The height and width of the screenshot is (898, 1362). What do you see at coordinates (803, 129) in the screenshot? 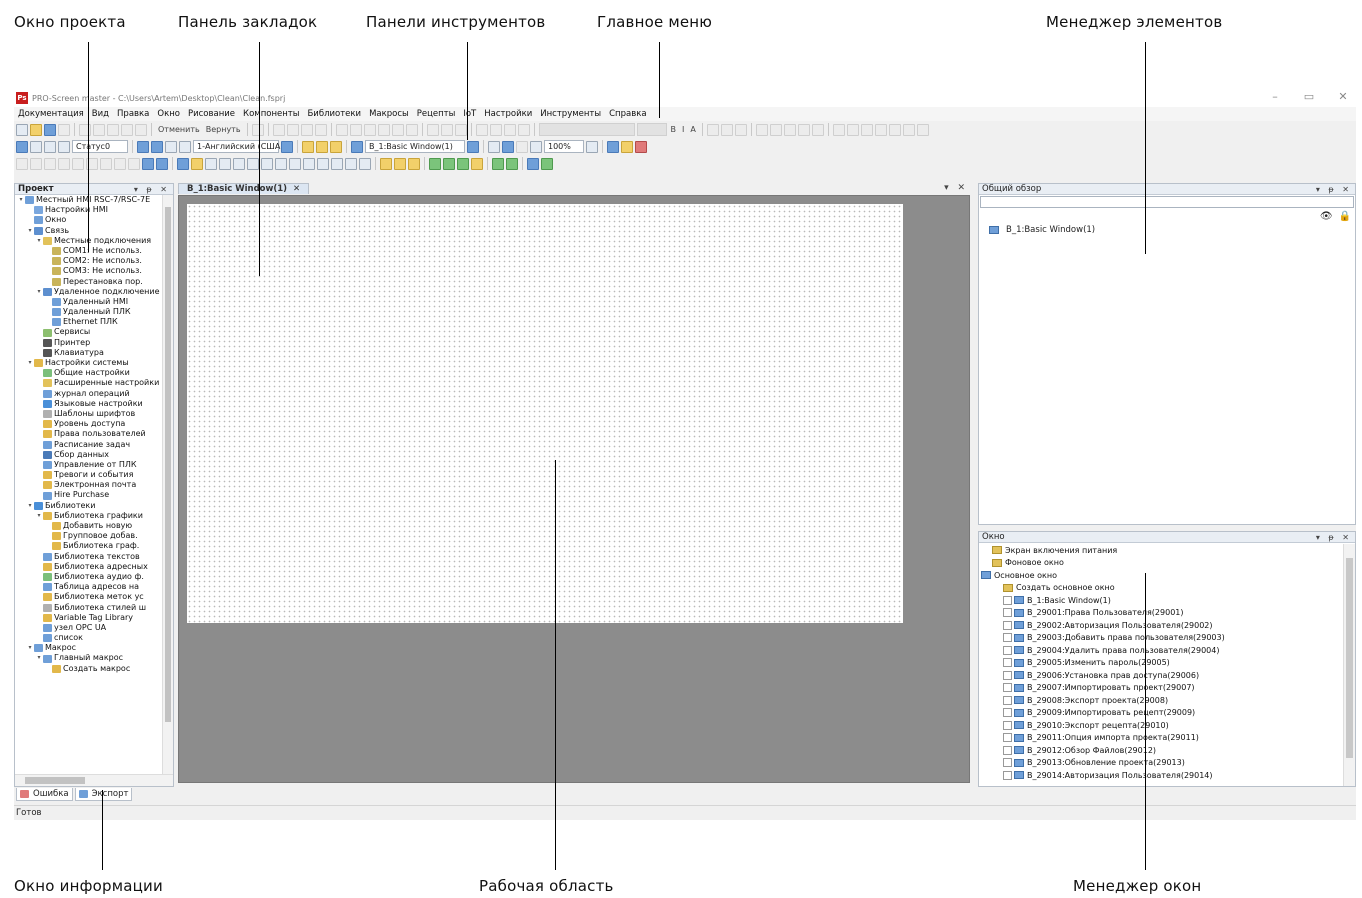
I see `zoom-out-icon` at bounding box center [803, 129].